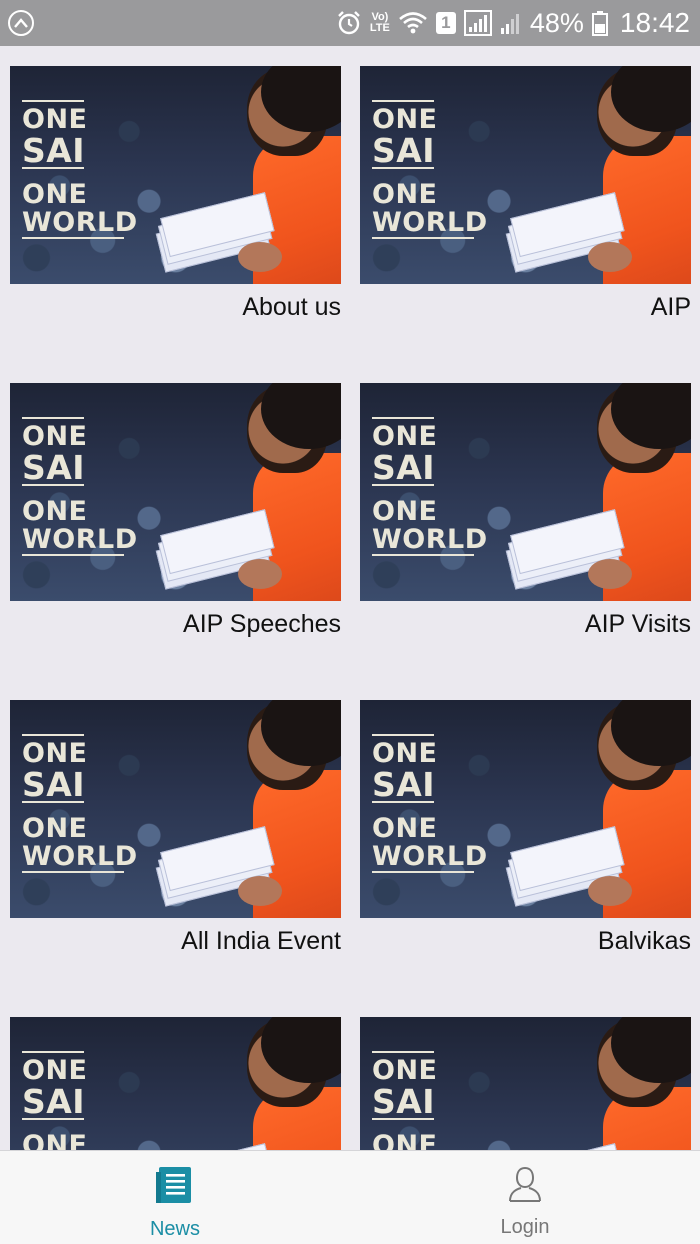 The image size is (700, 1244). I want to click on sim-slot-badge: 1, so click(445, 23).